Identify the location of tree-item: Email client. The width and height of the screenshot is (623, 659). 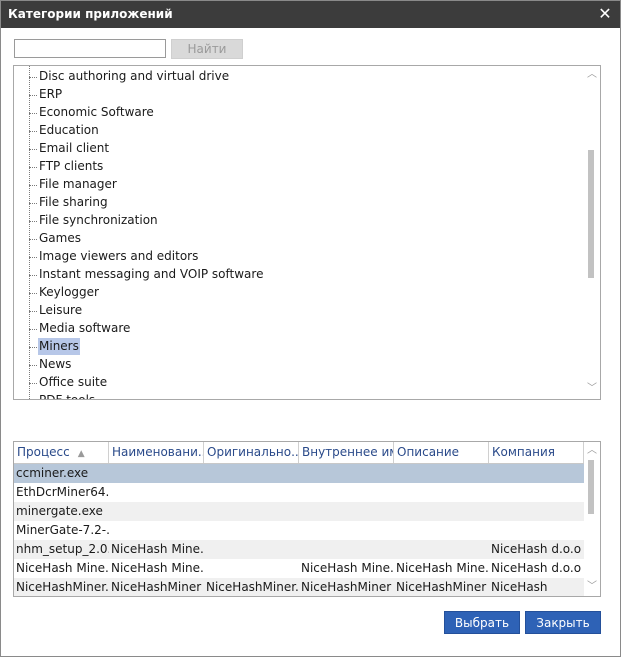
(74, 148).